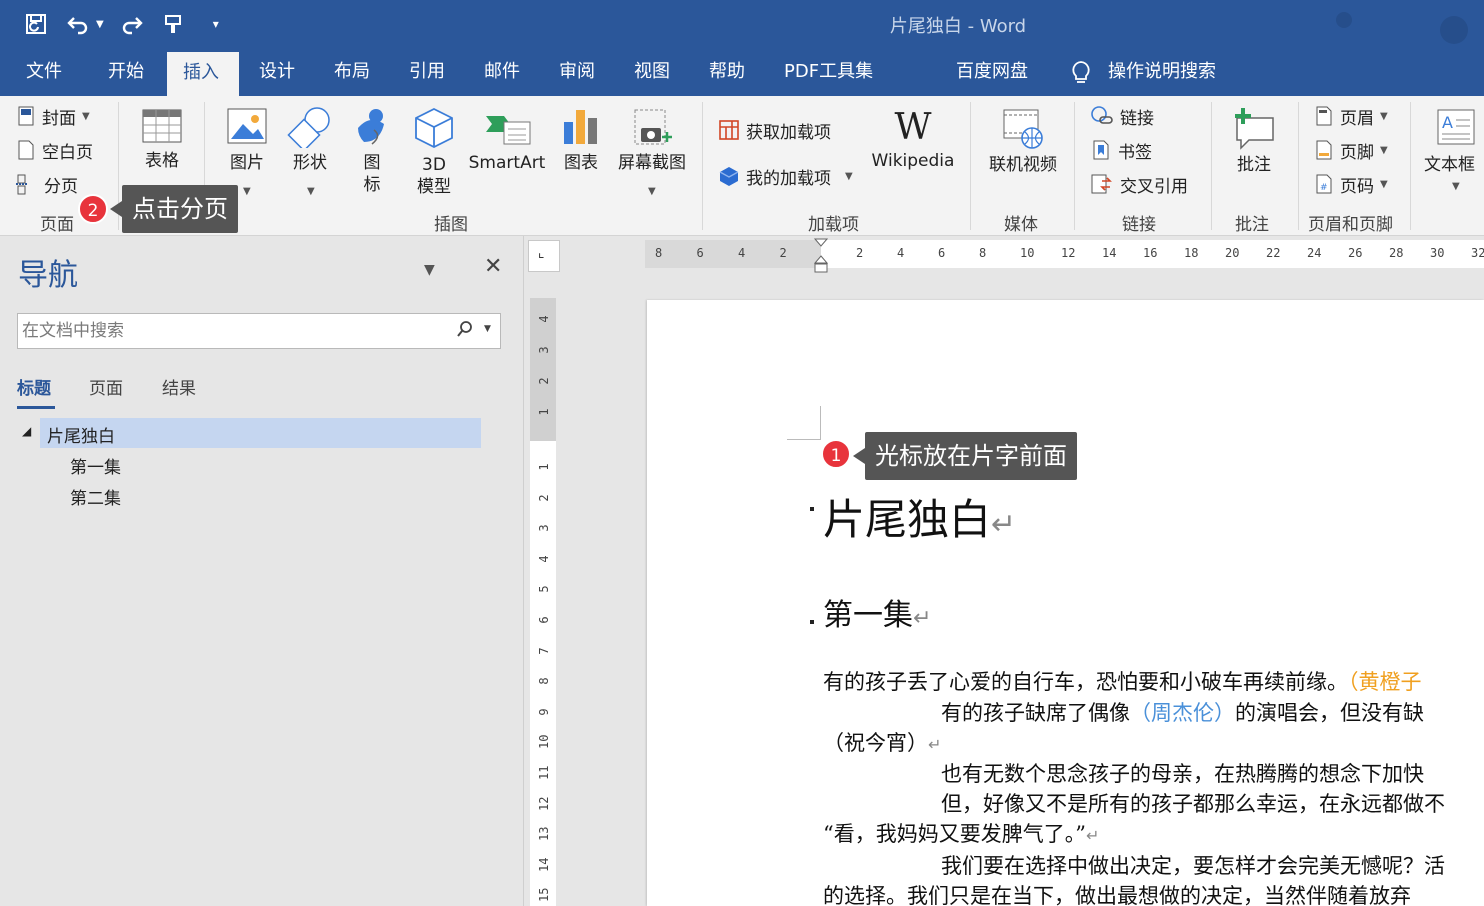 The height and width of the screenshot is (906, 1484). I want to click on cover-page-button: 封面 ▼, so click(53, 116).